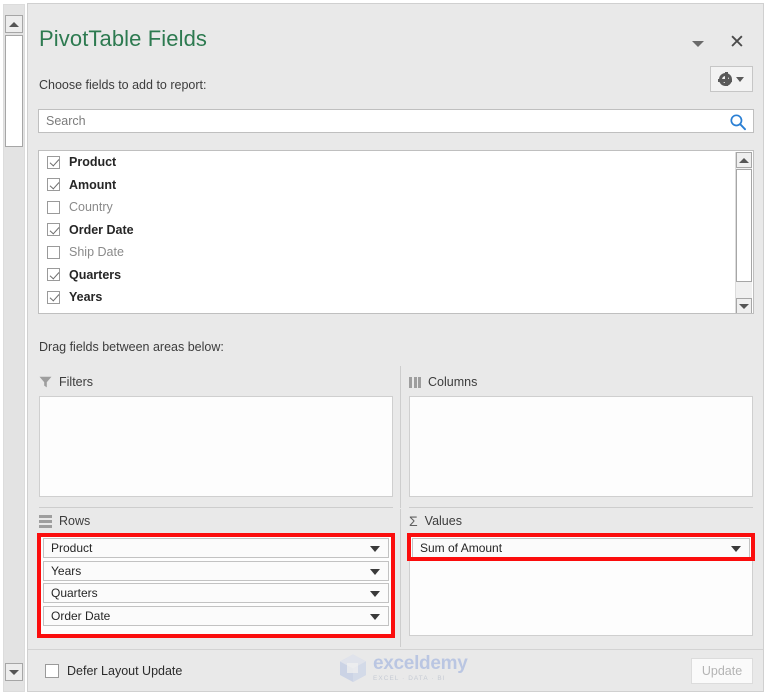  Describe the element at coordinates (353, 668) in the screenshot. I see `exceldemy-logo-icon` at that location.